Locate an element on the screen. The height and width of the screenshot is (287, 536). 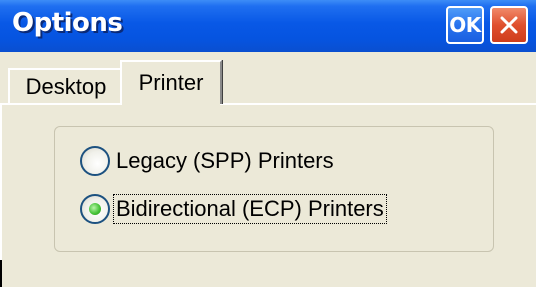
tab-printer: Printer is located at coordinates (171, 82).